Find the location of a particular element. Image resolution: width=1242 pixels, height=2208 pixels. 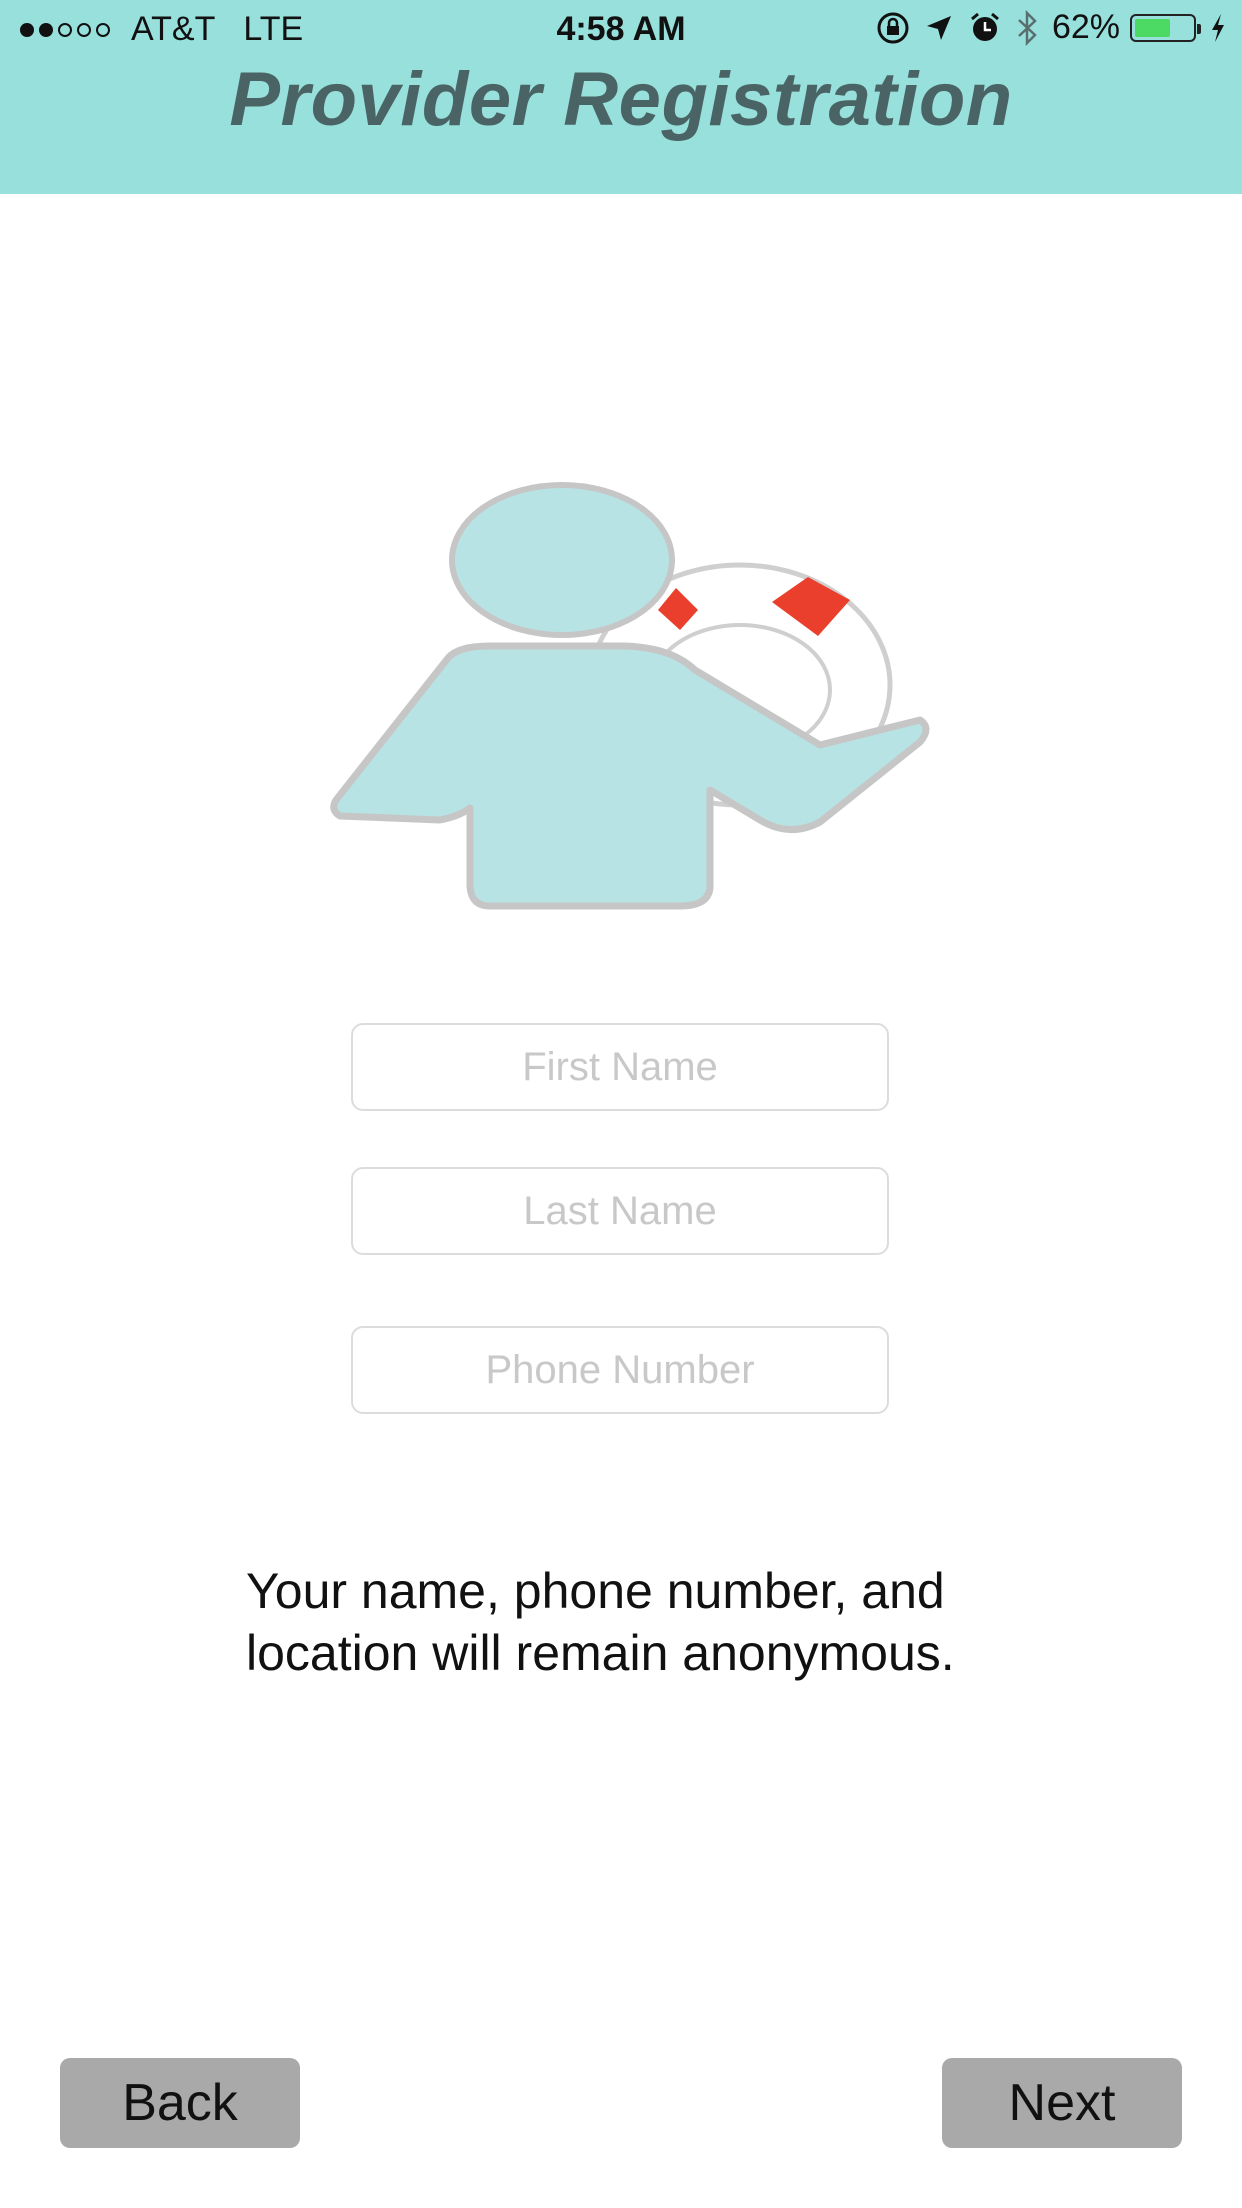

location-arrow-icon is located at coordinates (939, 28).